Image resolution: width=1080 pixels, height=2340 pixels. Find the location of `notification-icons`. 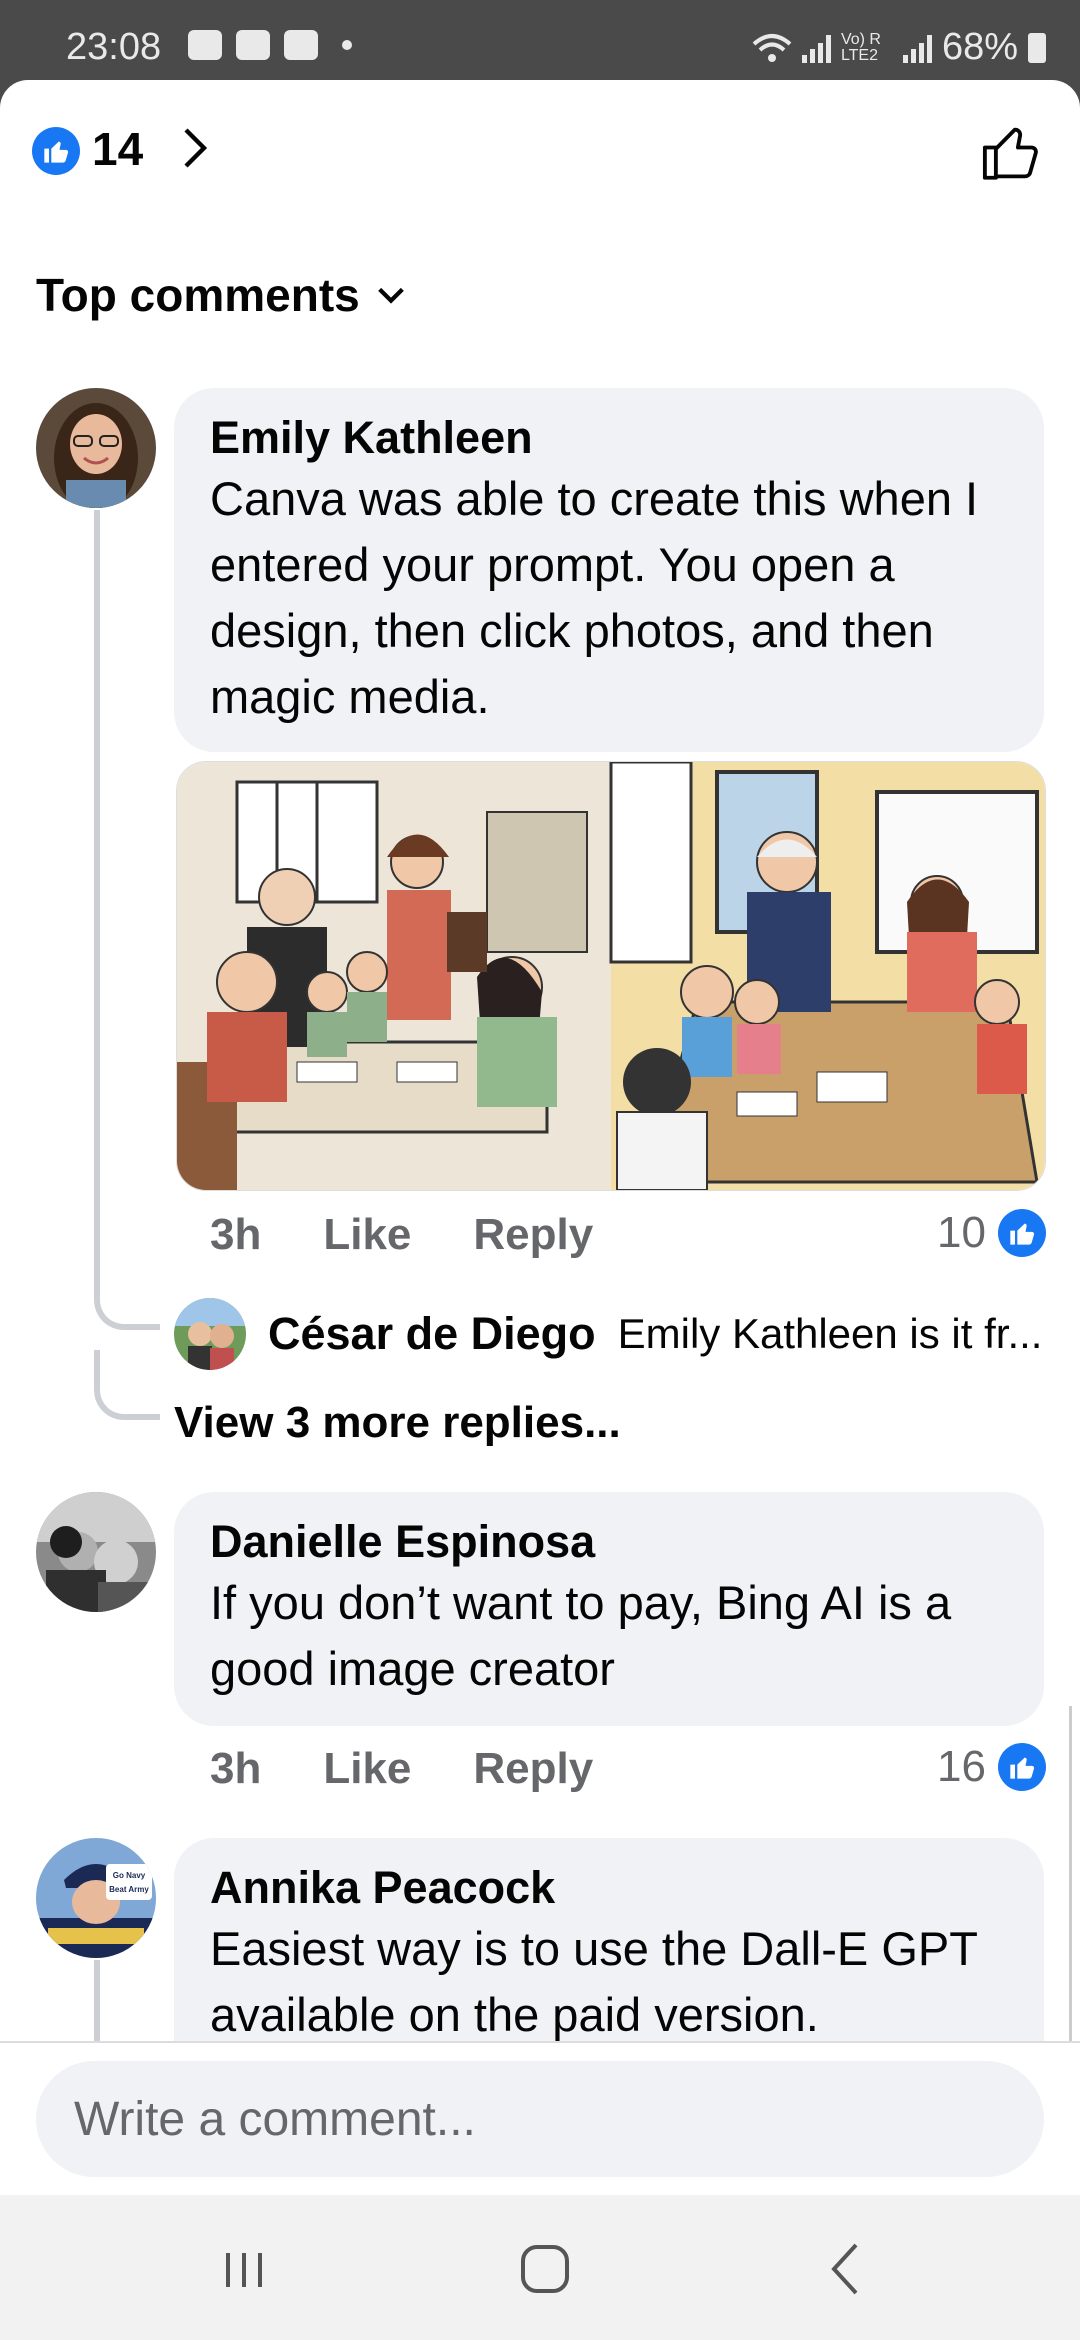

notification-icons is located at coordinates (270, 45).